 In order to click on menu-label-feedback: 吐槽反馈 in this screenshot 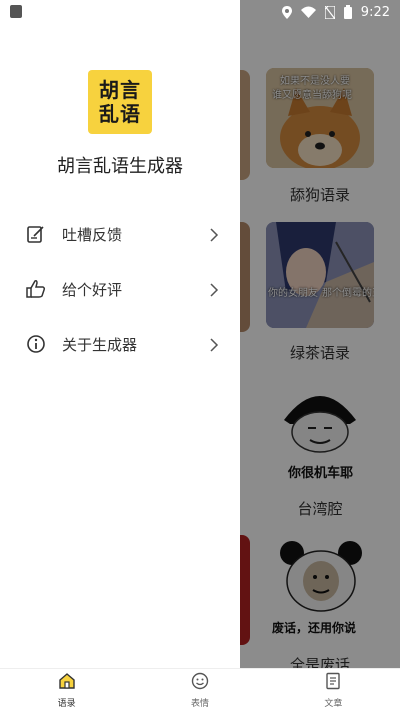, I will do `click(92, 234)`.